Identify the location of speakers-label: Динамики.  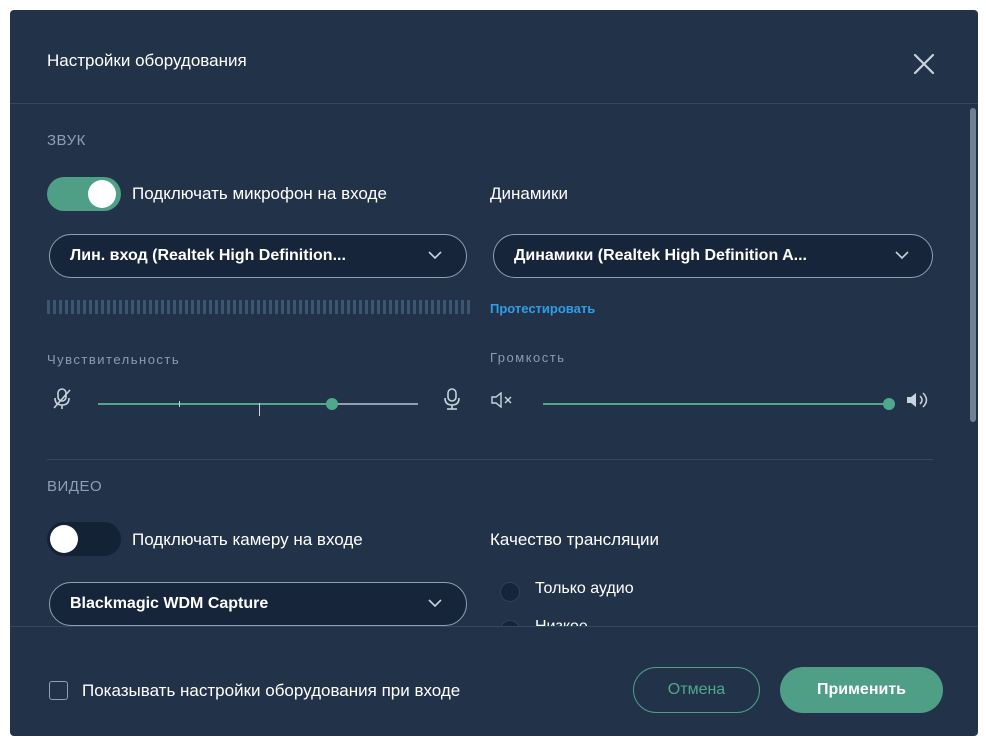
(529, 193).